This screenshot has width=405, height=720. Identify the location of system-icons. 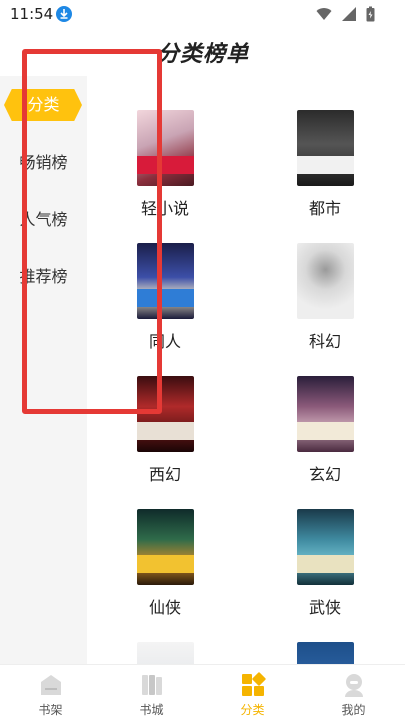
(343, 15).